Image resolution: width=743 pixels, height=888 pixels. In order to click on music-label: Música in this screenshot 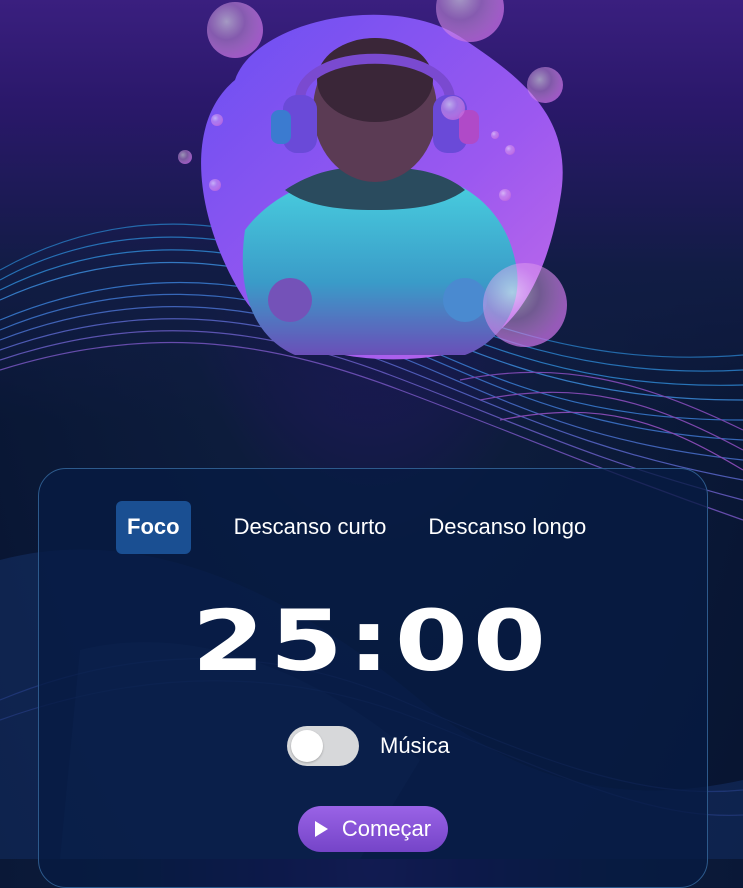, I will do `click(415, 745)`.